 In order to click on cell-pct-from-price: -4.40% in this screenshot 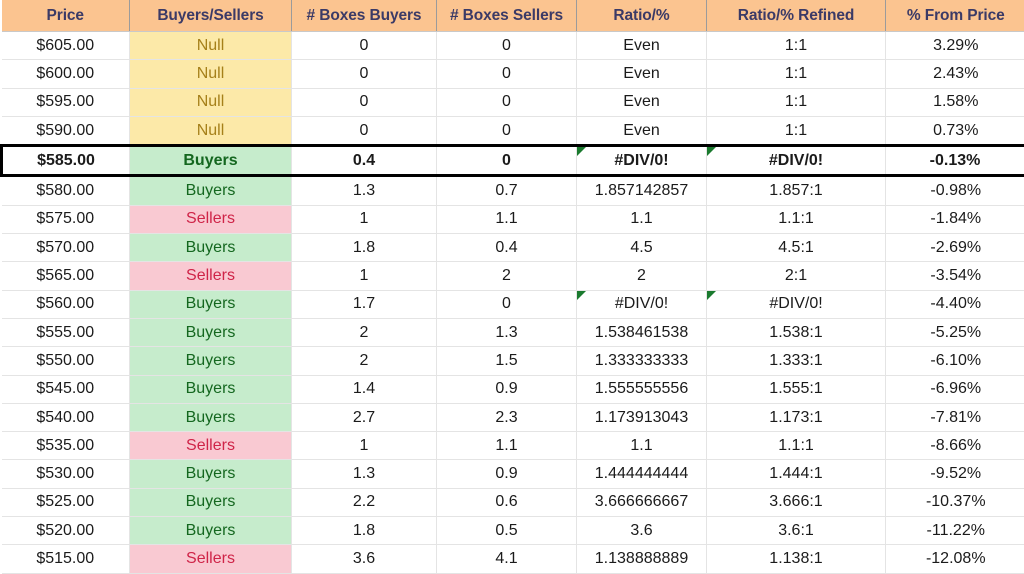, I will do `click(955, 304)`.